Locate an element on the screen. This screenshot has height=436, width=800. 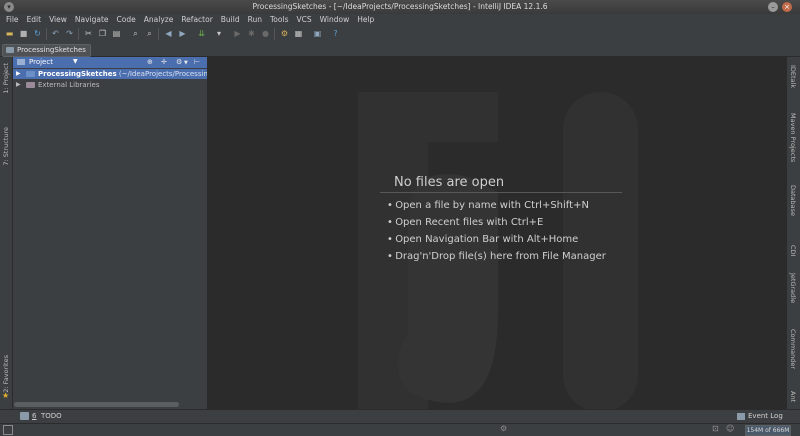
breadcrumb-label: ProcessingSketches is located at coordinates (51, 50).